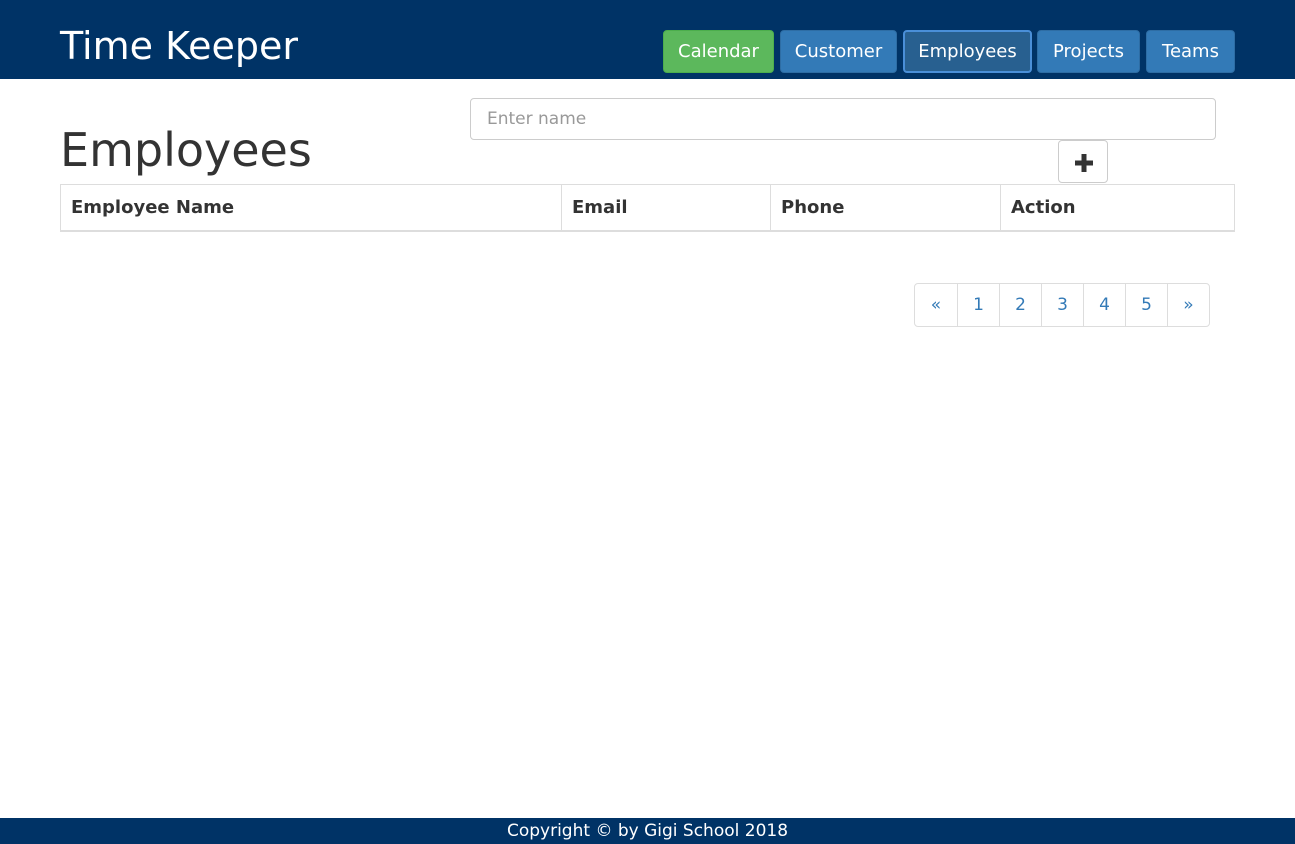 The width and height of the screenshot is (1295, 844). What do you see at coordinates (843, 119) in the screenshot?
I see `search-input` at bounding box center [843, 119].